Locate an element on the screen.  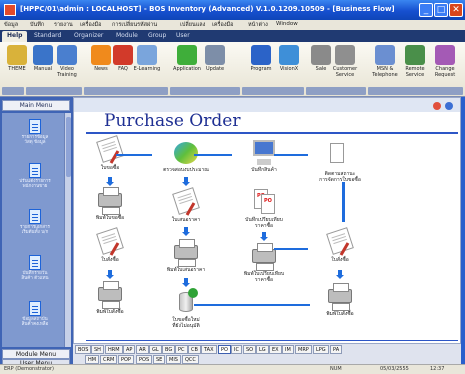
module-tab-pop: POP is located at coordinates (126, 359).